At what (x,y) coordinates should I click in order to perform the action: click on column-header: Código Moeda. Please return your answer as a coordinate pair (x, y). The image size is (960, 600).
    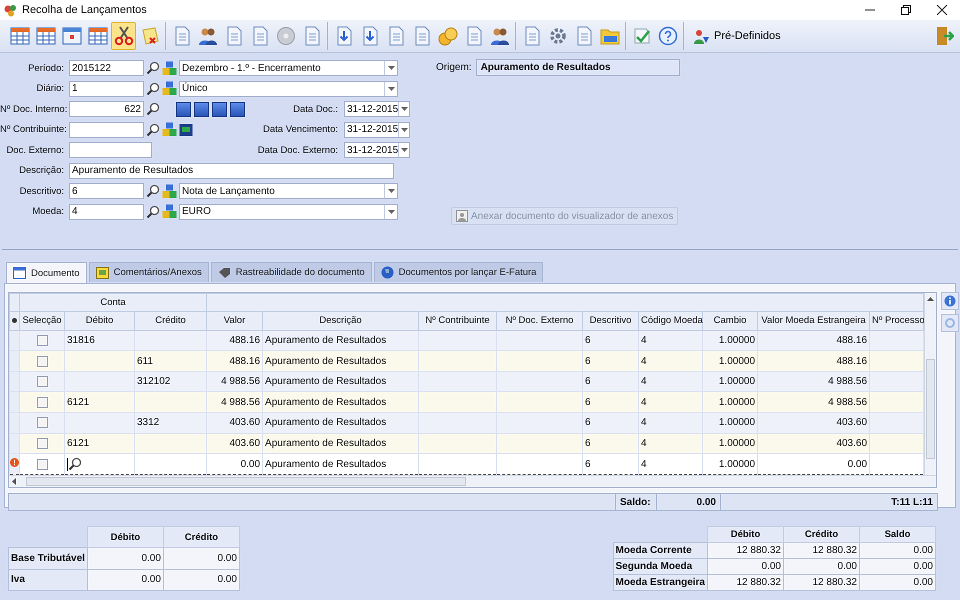
    Looking at the image, I should click on (670, 321).